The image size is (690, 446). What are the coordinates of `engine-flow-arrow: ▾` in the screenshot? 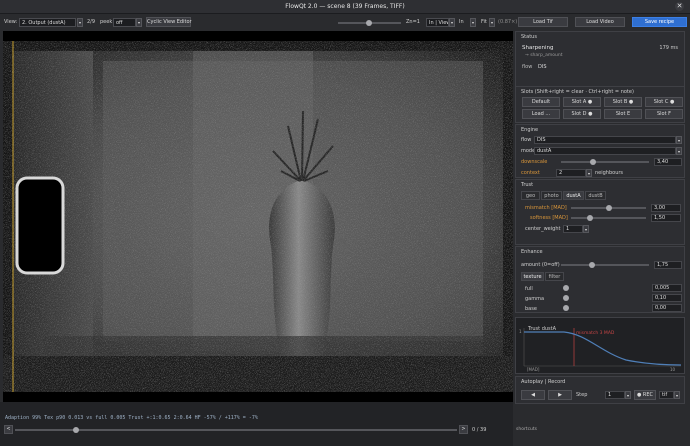 It's located at (679, 140).